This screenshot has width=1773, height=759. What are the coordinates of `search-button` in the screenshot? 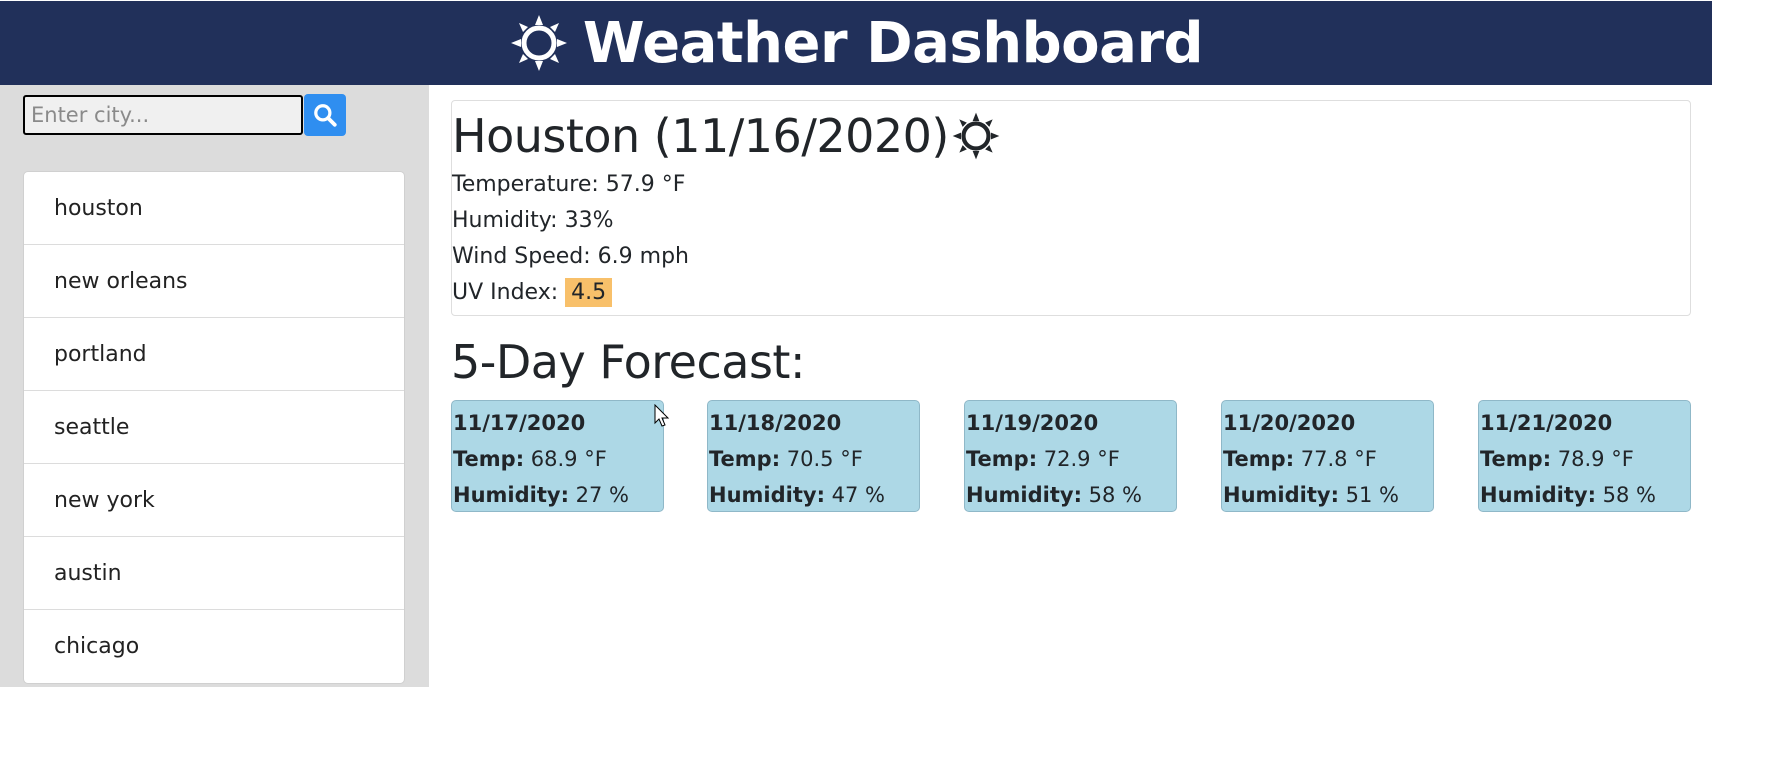 It's located at (325, 115).